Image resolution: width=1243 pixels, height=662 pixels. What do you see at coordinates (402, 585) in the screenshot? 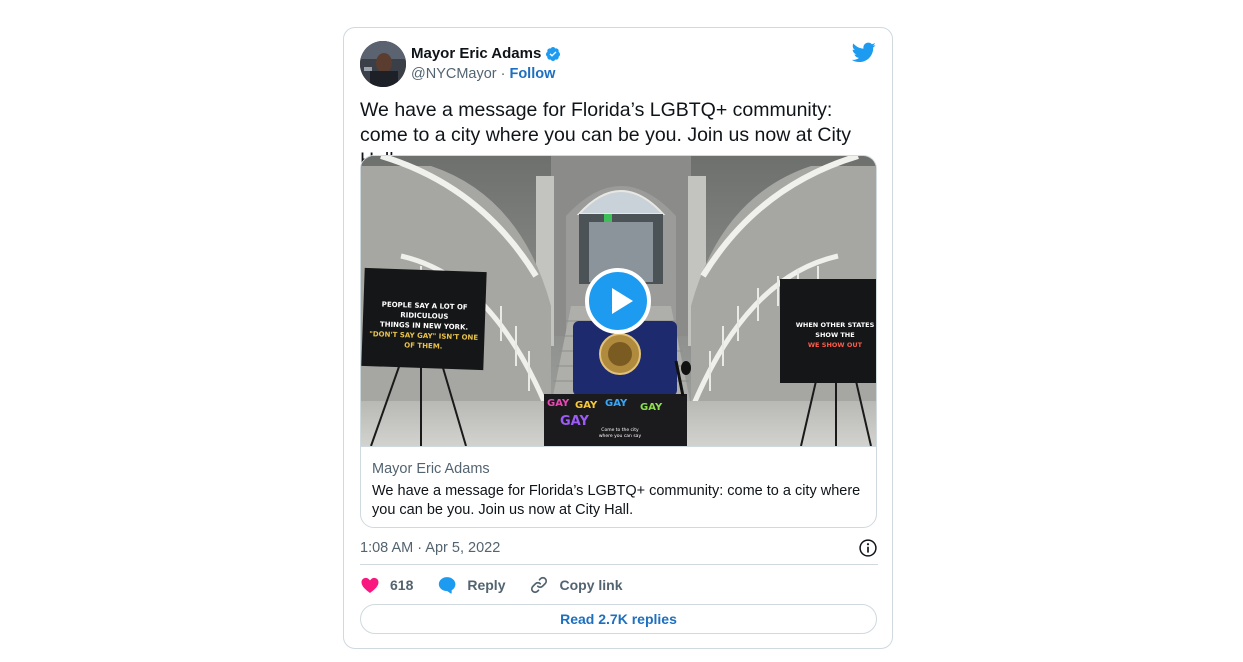
I see `like-count: 618` at bounding box center [402, 585].